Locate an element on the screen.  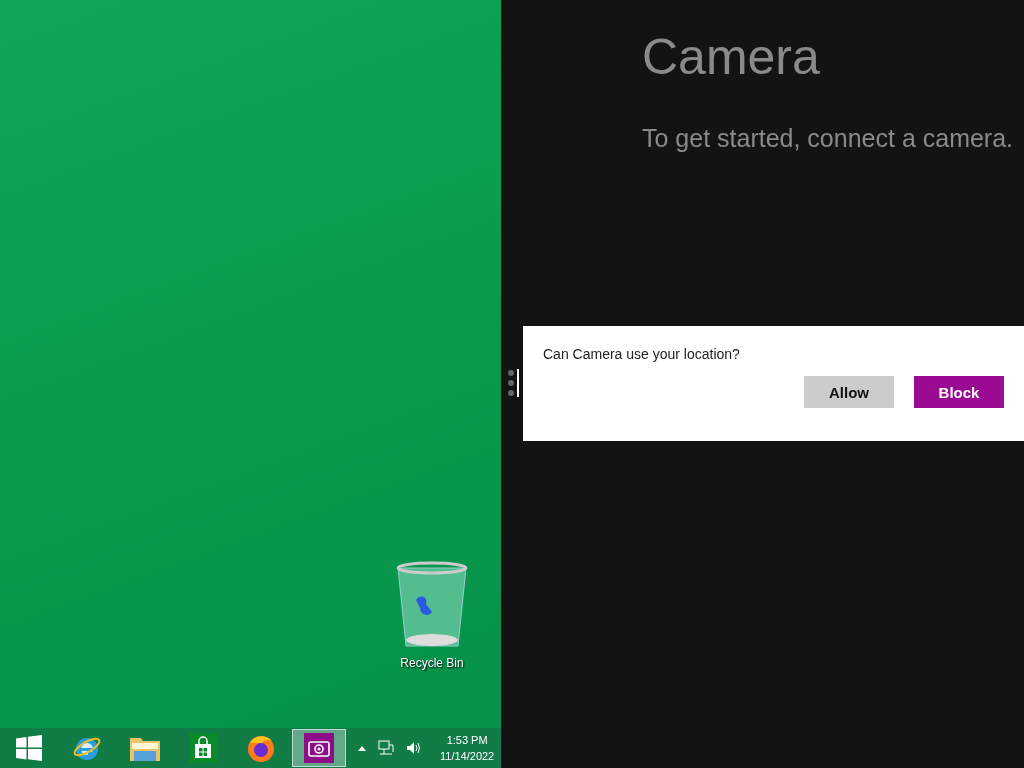
allow-button: Allow is located at coordinates (849, 392).